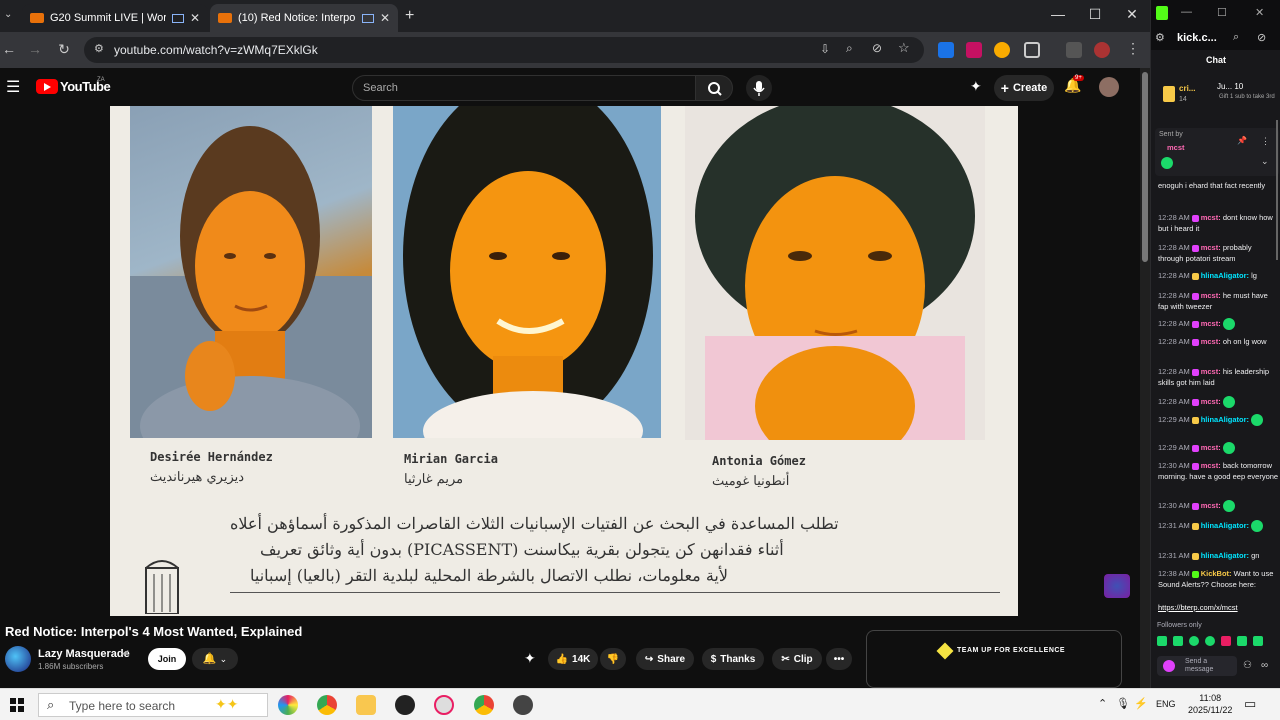 This screenshot has width=1280, height=720. What do you see at coordinates (1242, 140) in the screenshot?
I see `pin-icon: 📌` at bounding box center [1242, 140].